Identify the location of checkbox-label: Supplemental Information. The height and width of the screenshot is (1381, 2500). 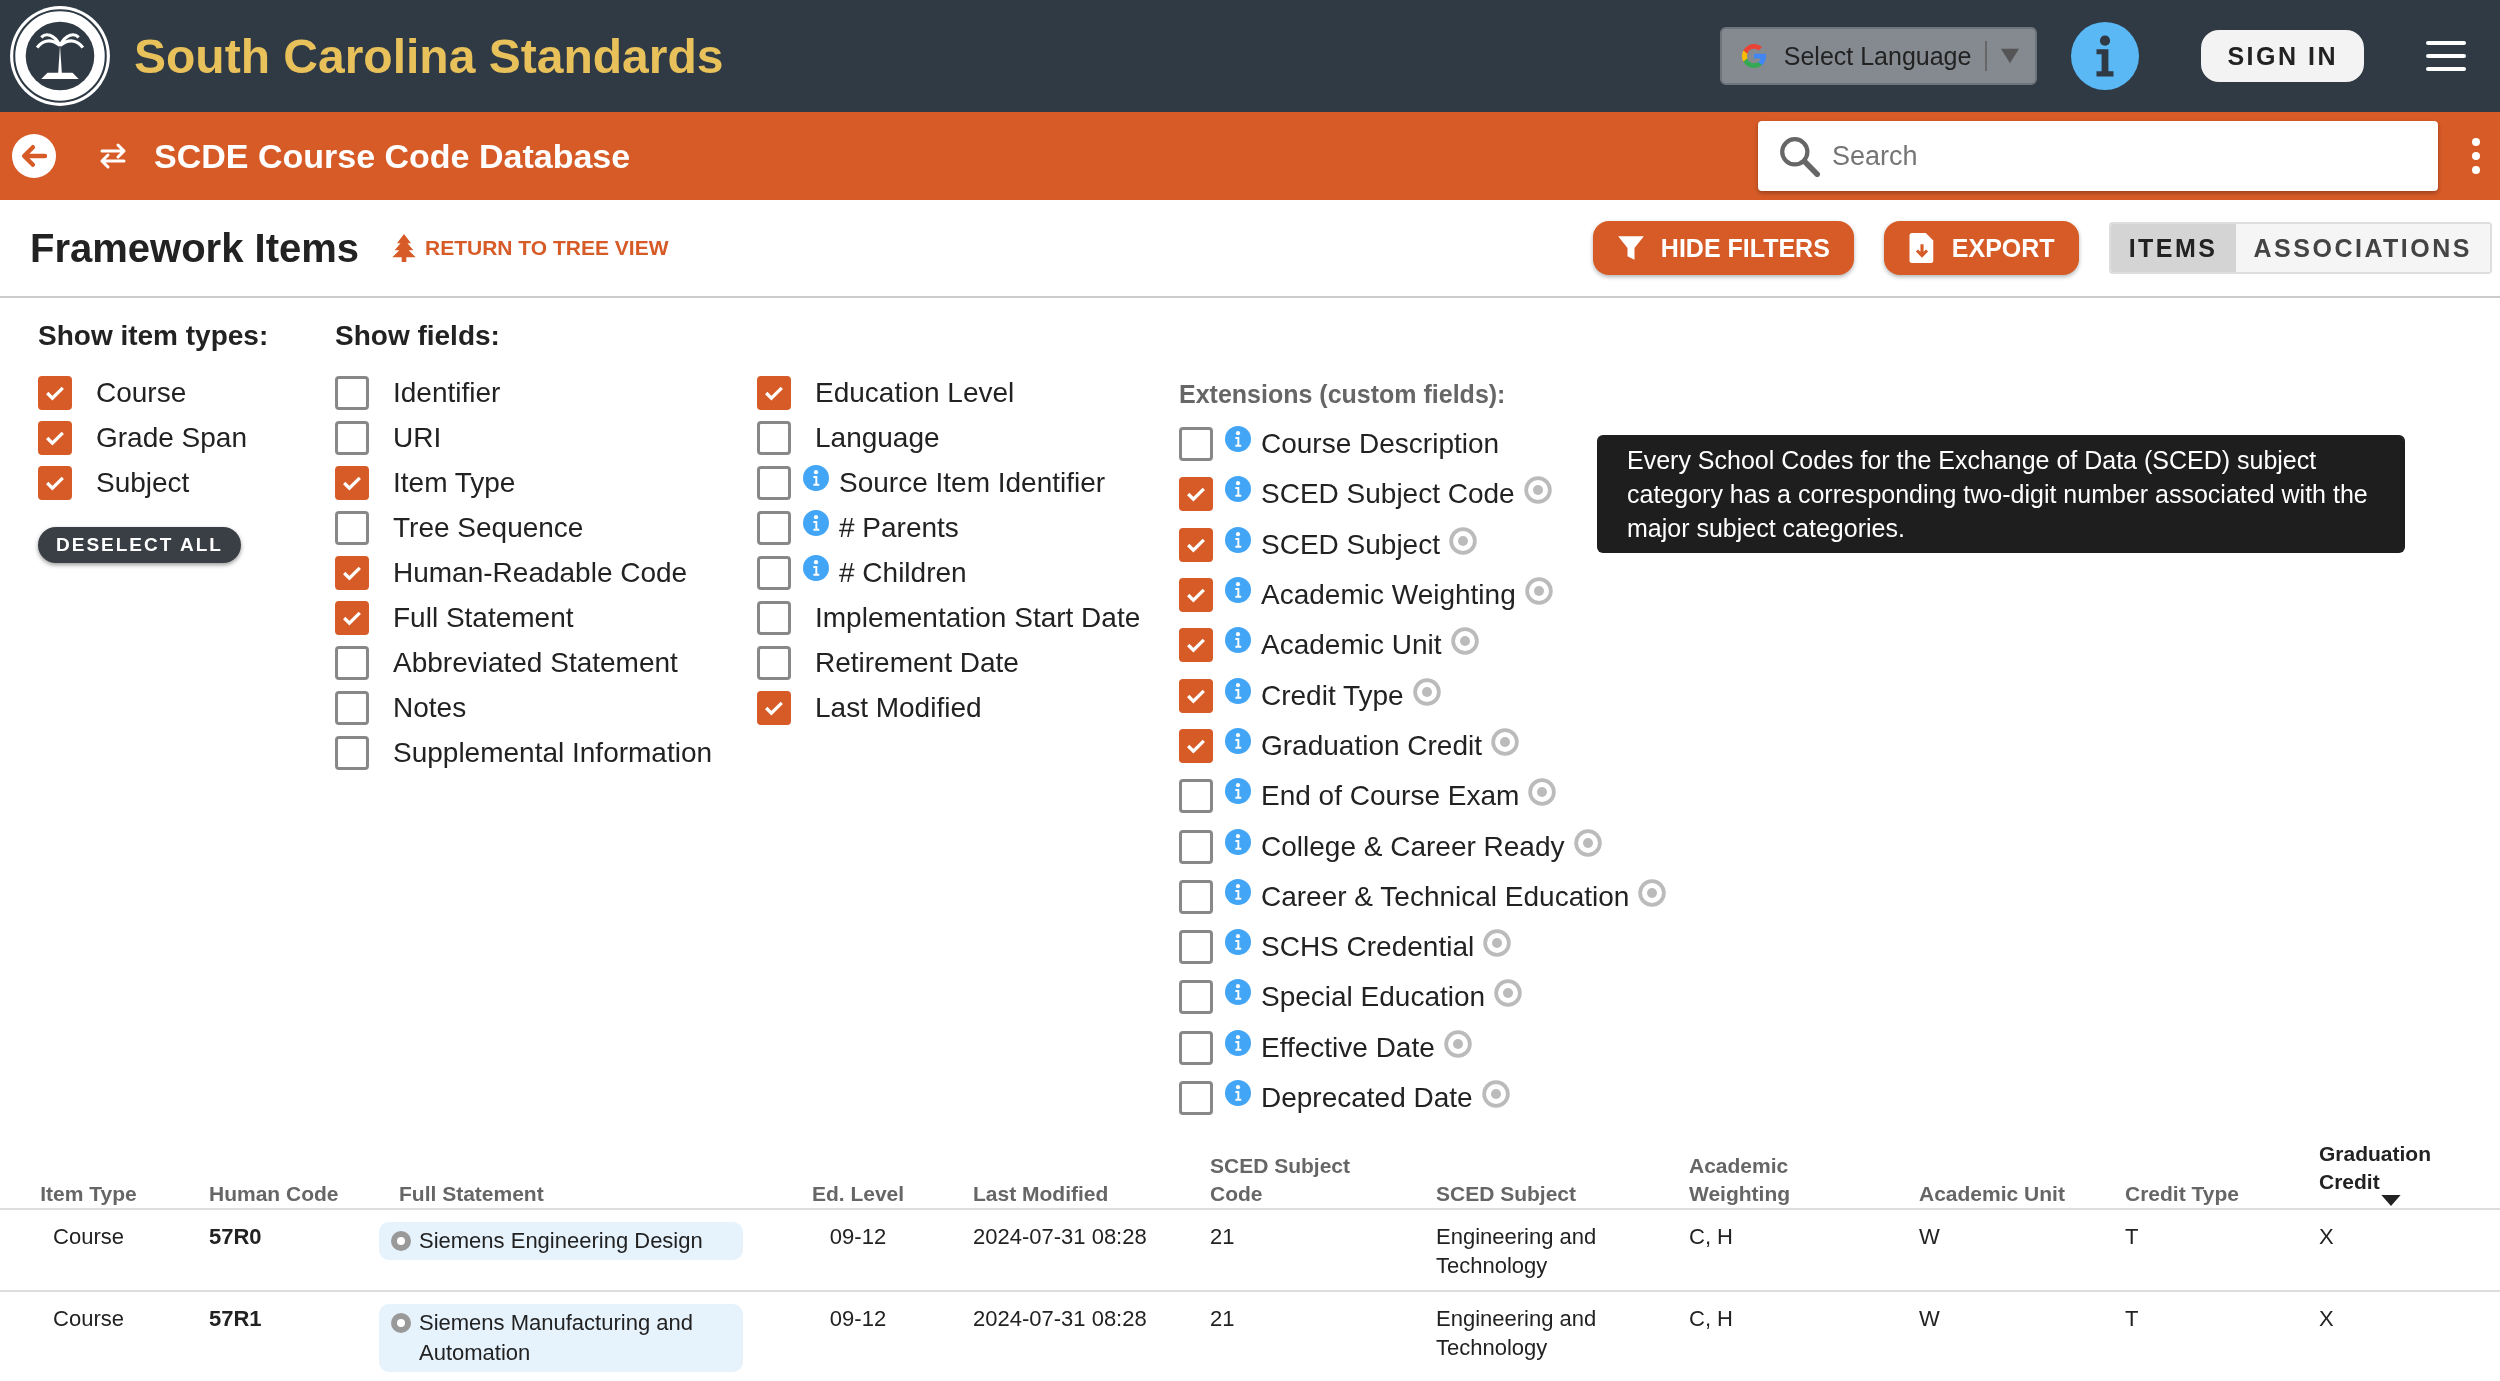
(553, 752).